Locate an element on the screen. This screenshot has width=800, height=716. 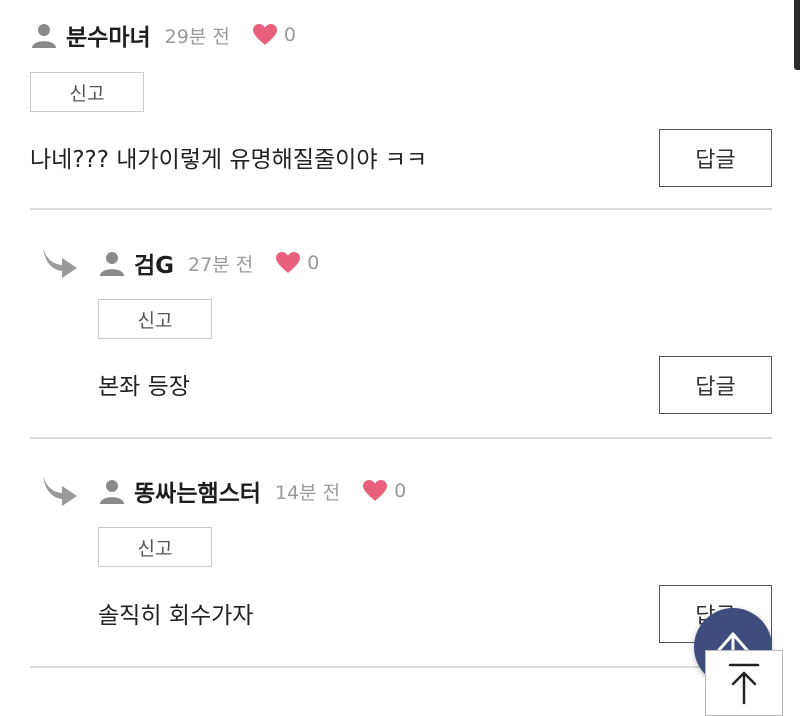
comment-meta: 분수마녀 29분 전 0 is located at coordinates (163, 35).